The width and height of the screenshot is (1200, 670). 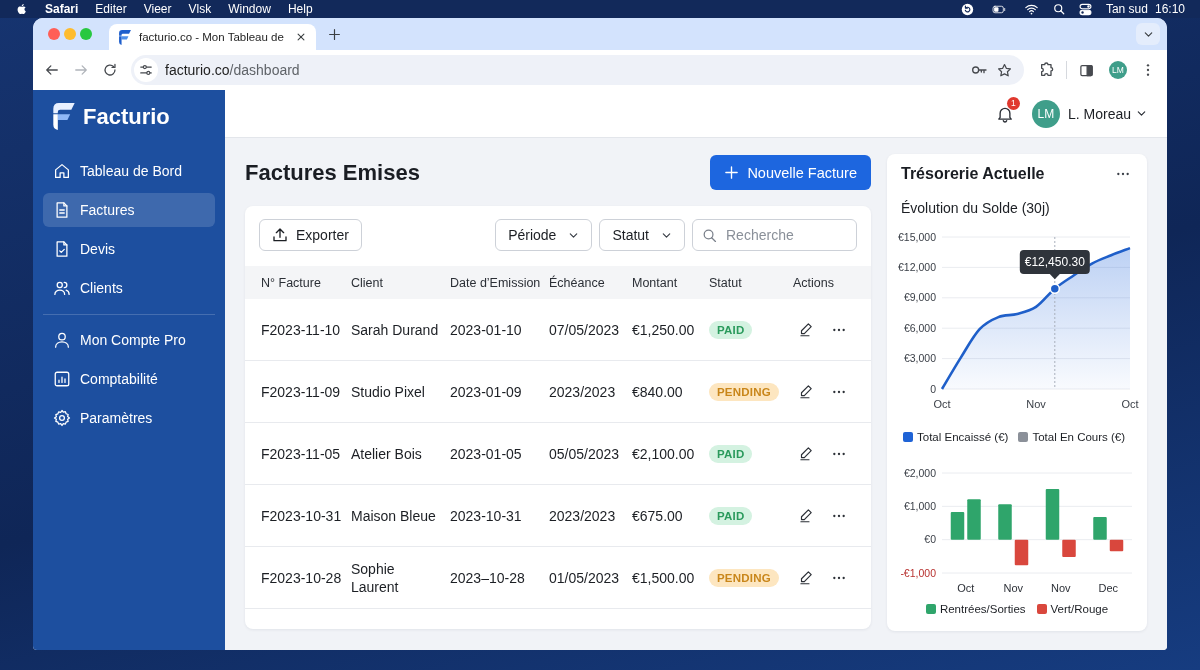 I want to click on table-cell-text: 2023-01-05, so click(x=486, y=453).